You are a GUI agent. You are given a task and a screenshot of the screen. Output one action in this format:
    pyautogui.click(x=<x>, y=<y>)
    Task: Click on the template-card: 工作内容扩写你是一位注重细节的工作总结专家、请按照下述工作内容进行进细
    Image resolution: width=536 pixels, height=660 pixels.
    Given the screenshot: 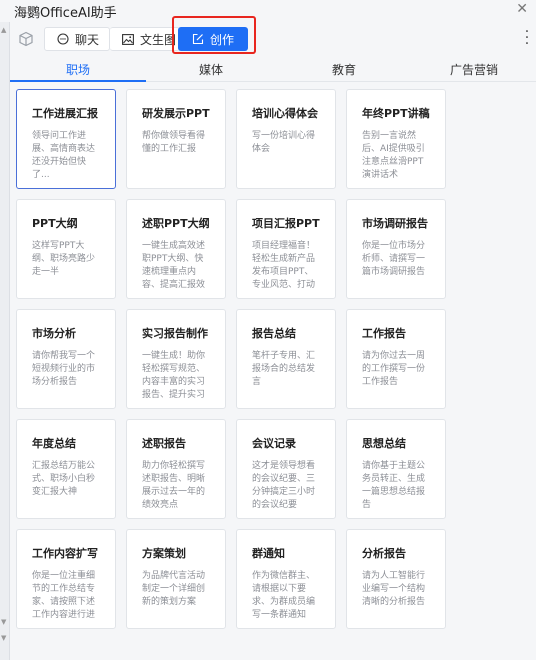 What is the action you would take?
    pyautogui.click(x=66, y=579)
    